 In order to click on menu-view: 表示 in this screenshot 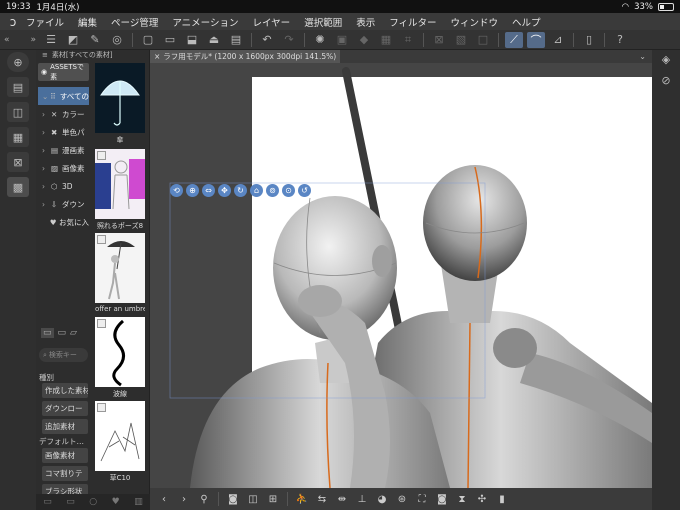, I will do `click(365, 22)`.